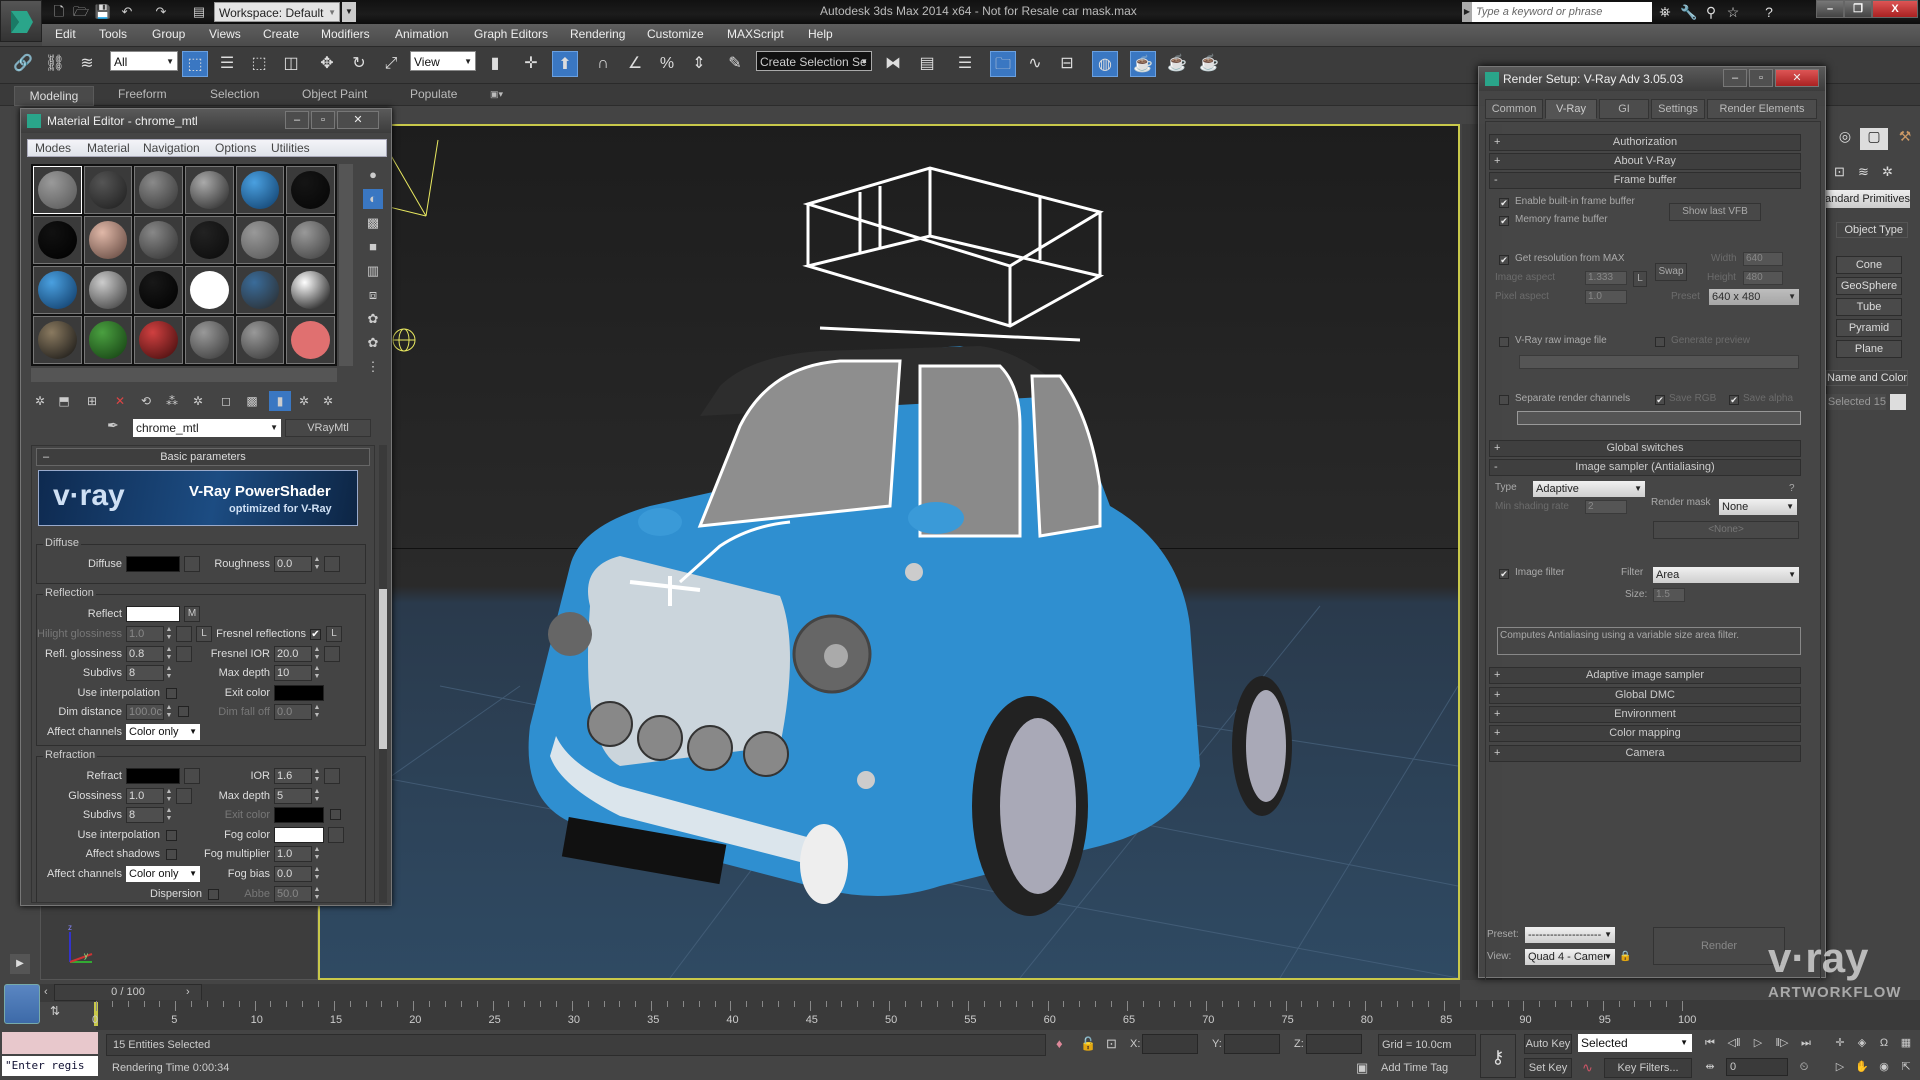 The image size is (1920, 1080). What do you see at coordinates (171, 835) in the screenshot?
I see `refr-use-interpolation-checkbox` at bounding box center [171, 835].